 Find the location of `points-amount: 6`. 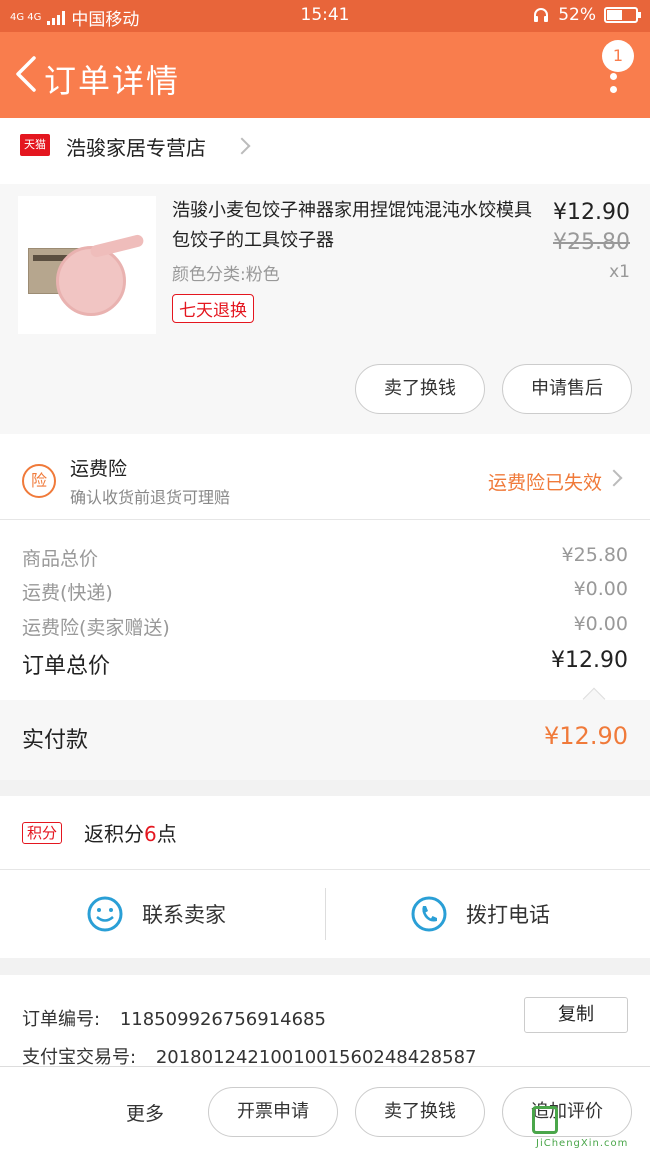

points-amount: 6 is located at coordinates (150, 834).